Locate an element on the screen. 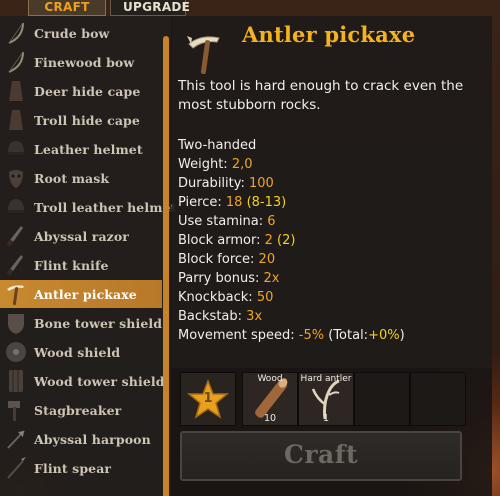 This screenshot has width=500, height=496. recipe-label: Wood tower shield is located at coordinates (99, 381).